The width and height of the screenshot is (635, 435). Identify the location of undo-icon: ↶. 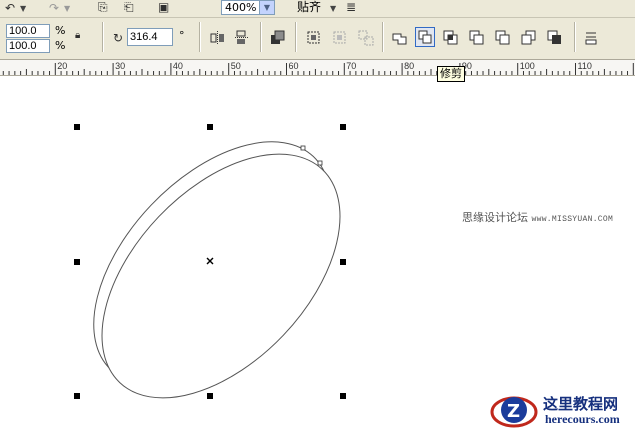
(10, 8).